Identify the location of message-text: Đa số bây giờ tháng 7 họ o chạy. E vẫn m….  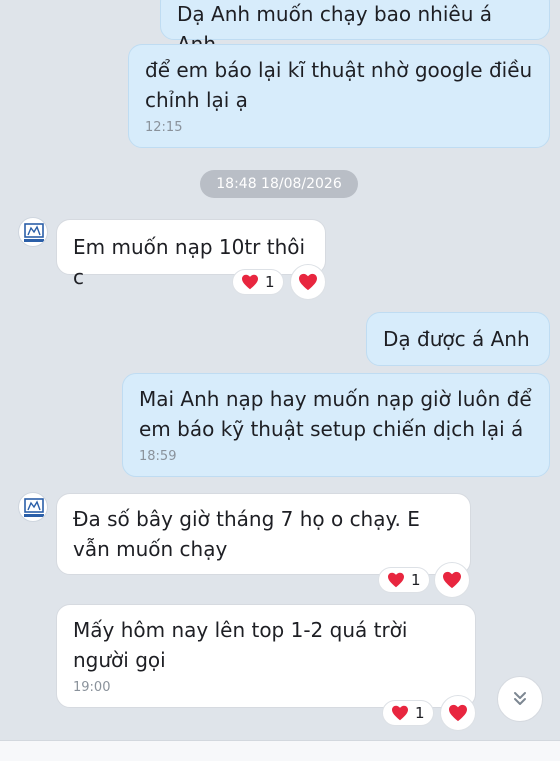
(246, 534).